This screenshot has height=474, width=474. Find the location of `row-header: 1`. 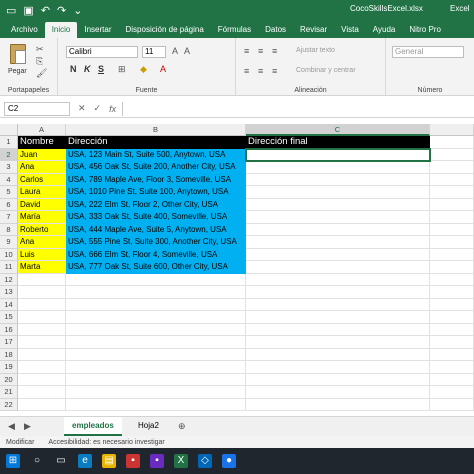

row-header: 1 is located at coordinates (9, 142).